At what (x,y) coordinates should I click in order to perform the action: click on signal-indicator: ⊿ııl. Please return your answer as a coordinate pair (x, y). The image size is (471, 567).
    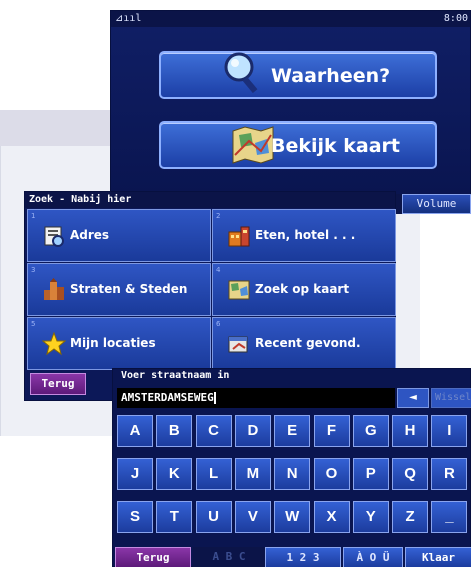
    Looking at the image, I should click on (128, 18).